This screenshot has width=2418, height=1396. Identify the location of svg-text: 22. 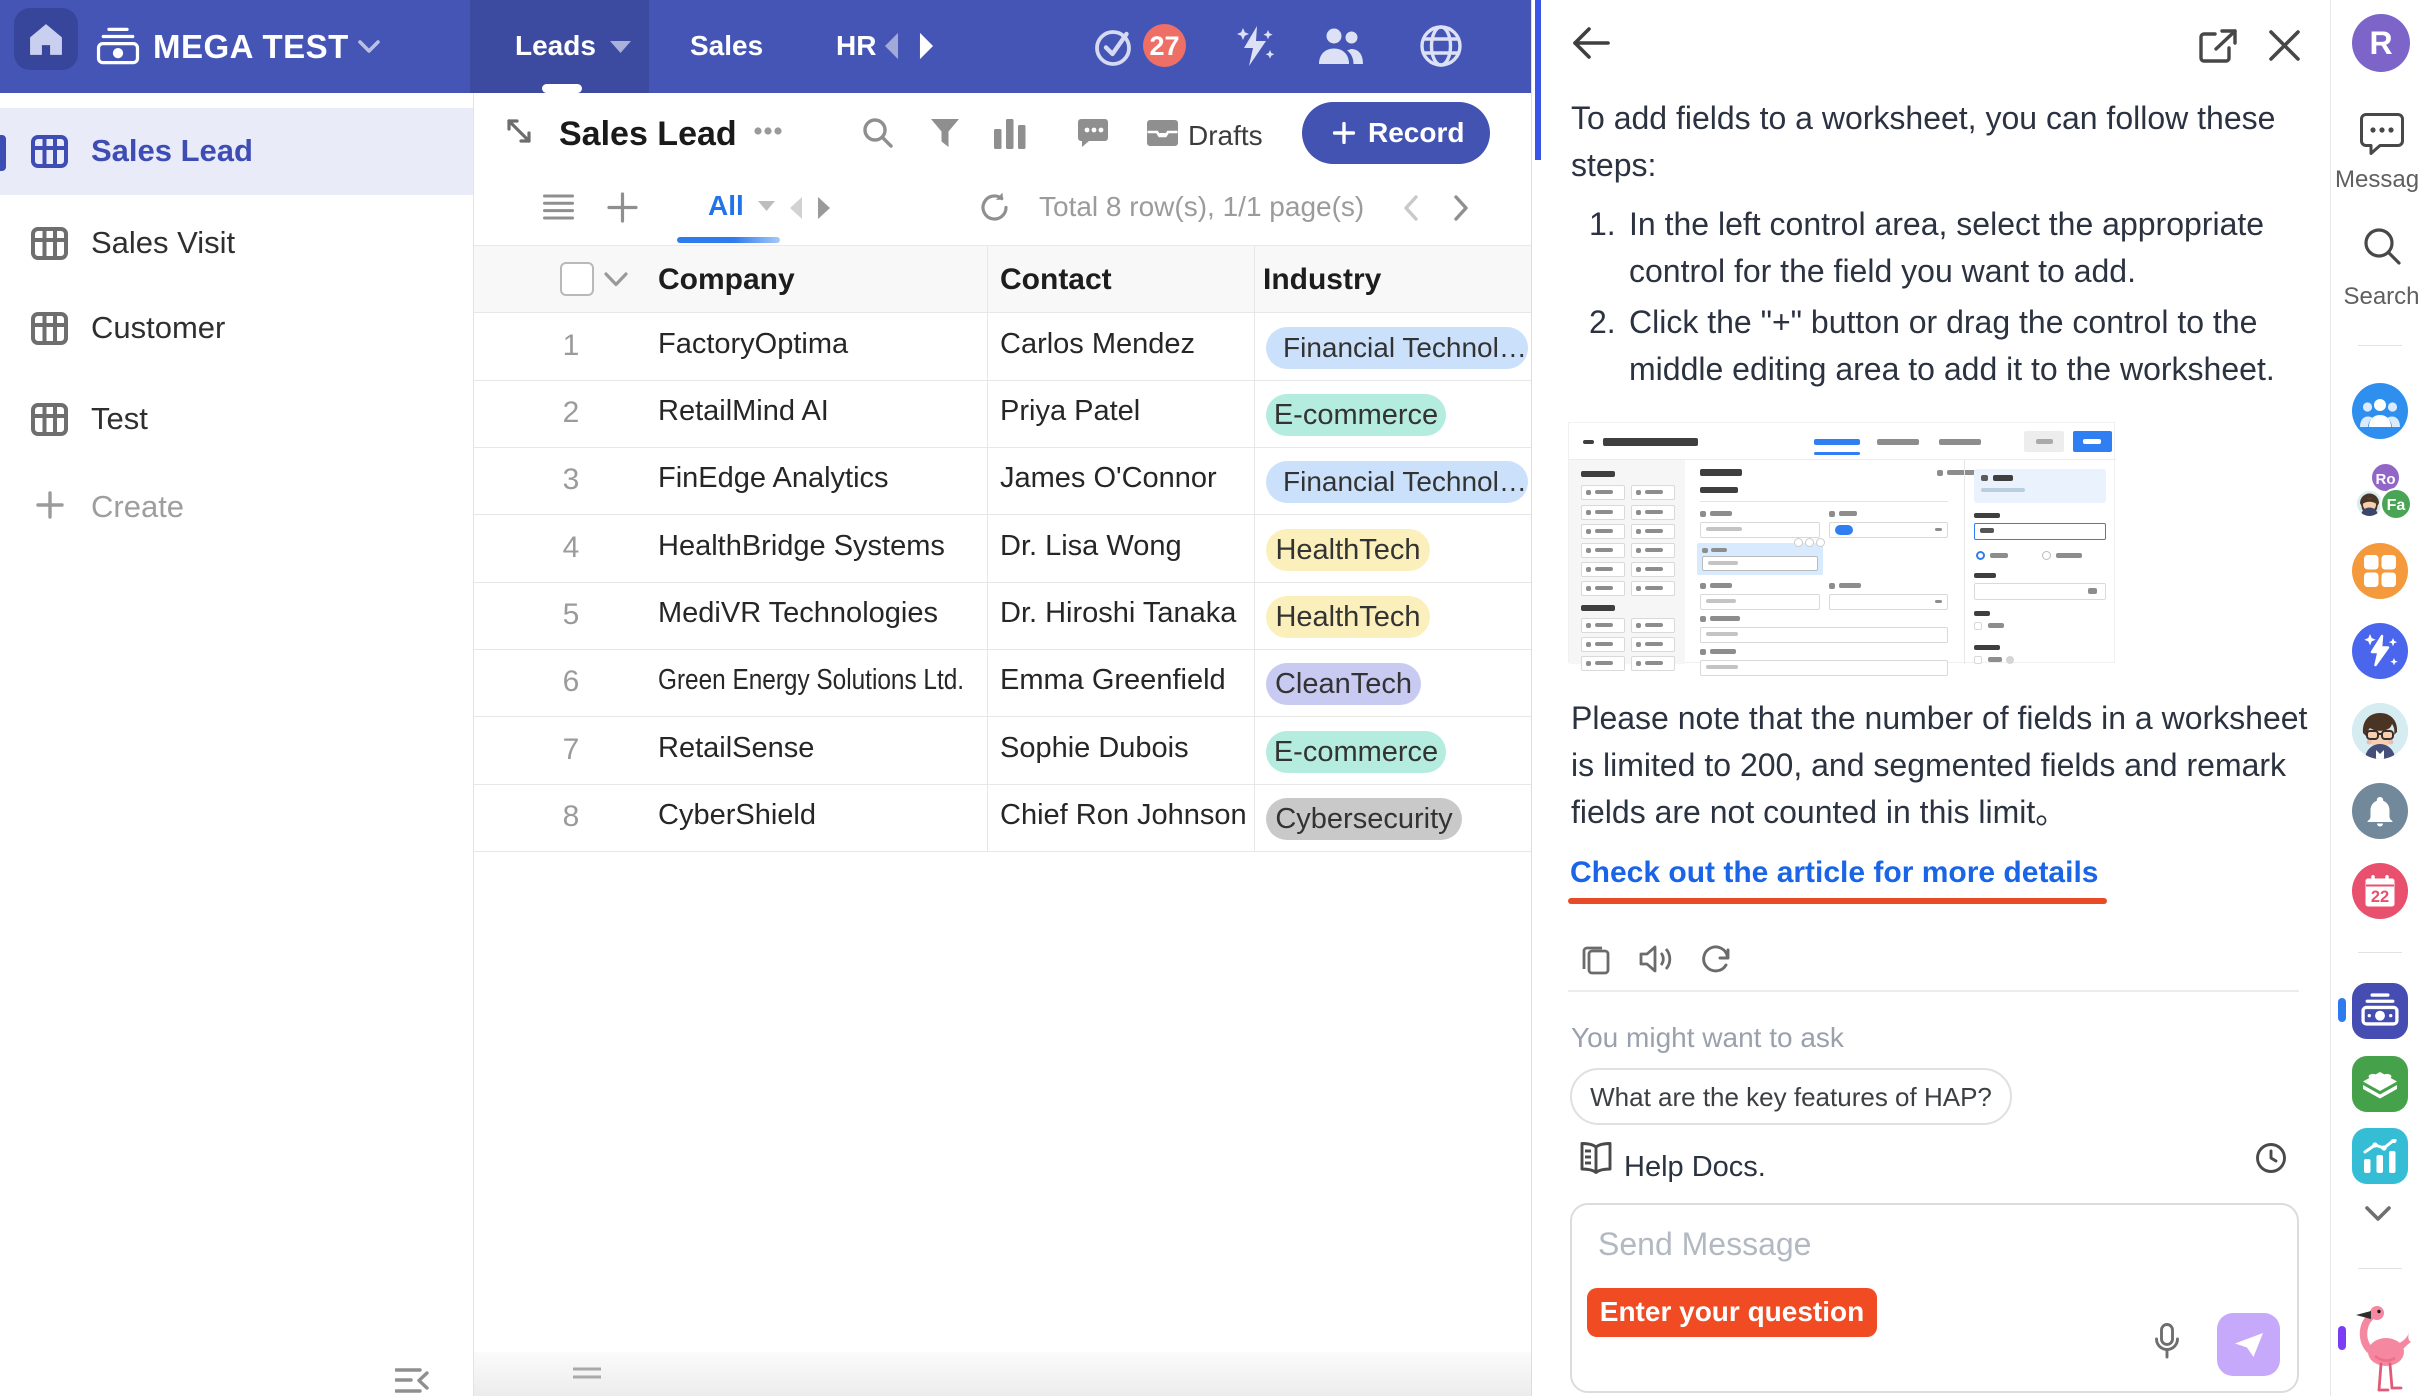
(2380, 897).